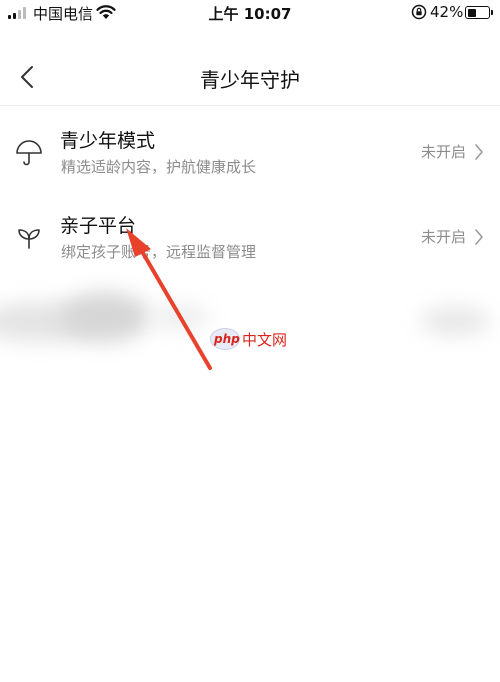 The image size is (500, 682). I want to click on page-title: 青少年守护, so click(250, 80).